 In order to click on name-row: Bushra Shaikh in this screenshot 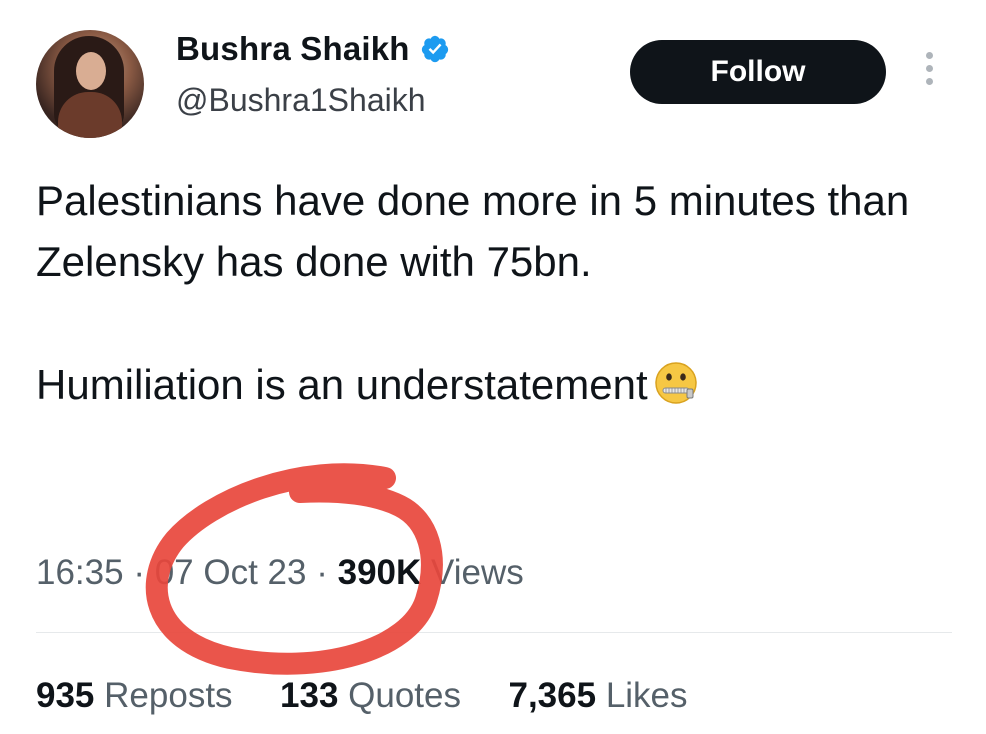, I will do `click(313, 49)`.